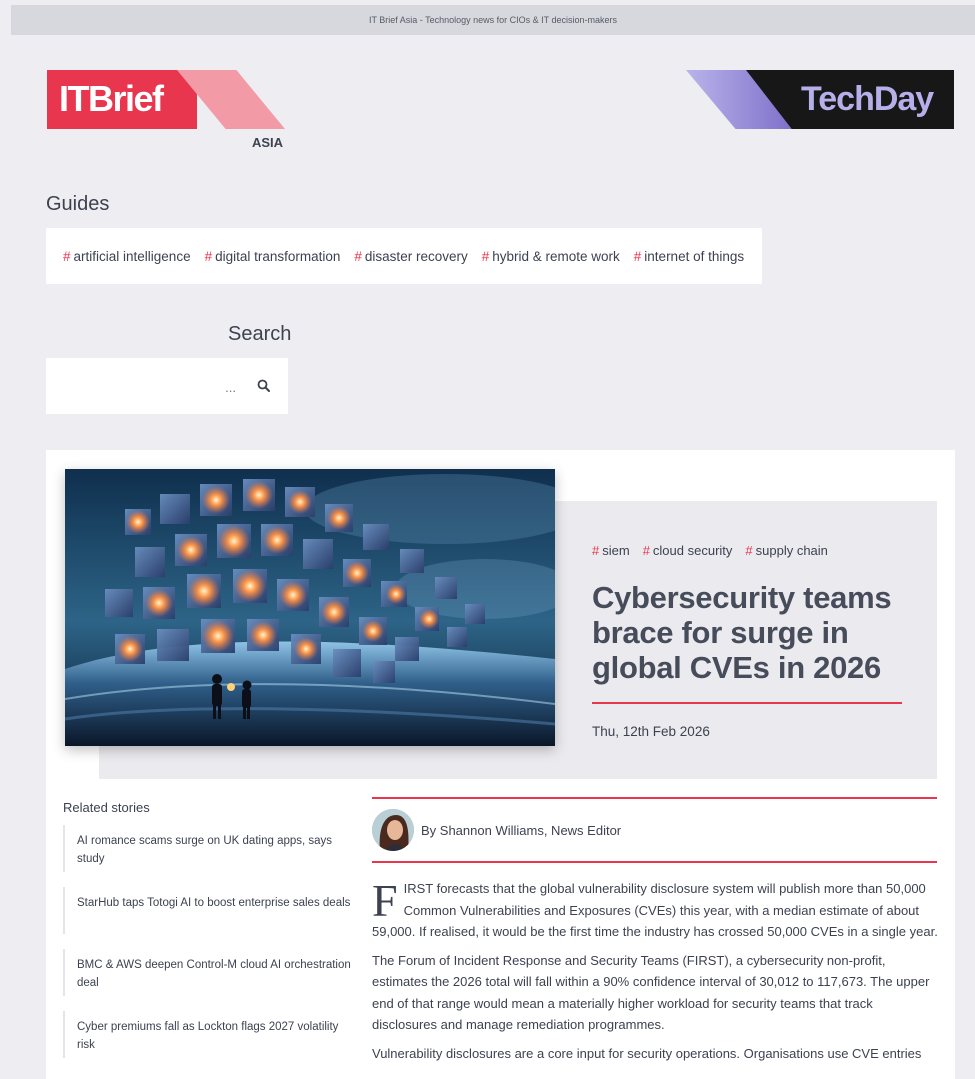  I want to click on byline-bottom-divider, so click(654, 862).